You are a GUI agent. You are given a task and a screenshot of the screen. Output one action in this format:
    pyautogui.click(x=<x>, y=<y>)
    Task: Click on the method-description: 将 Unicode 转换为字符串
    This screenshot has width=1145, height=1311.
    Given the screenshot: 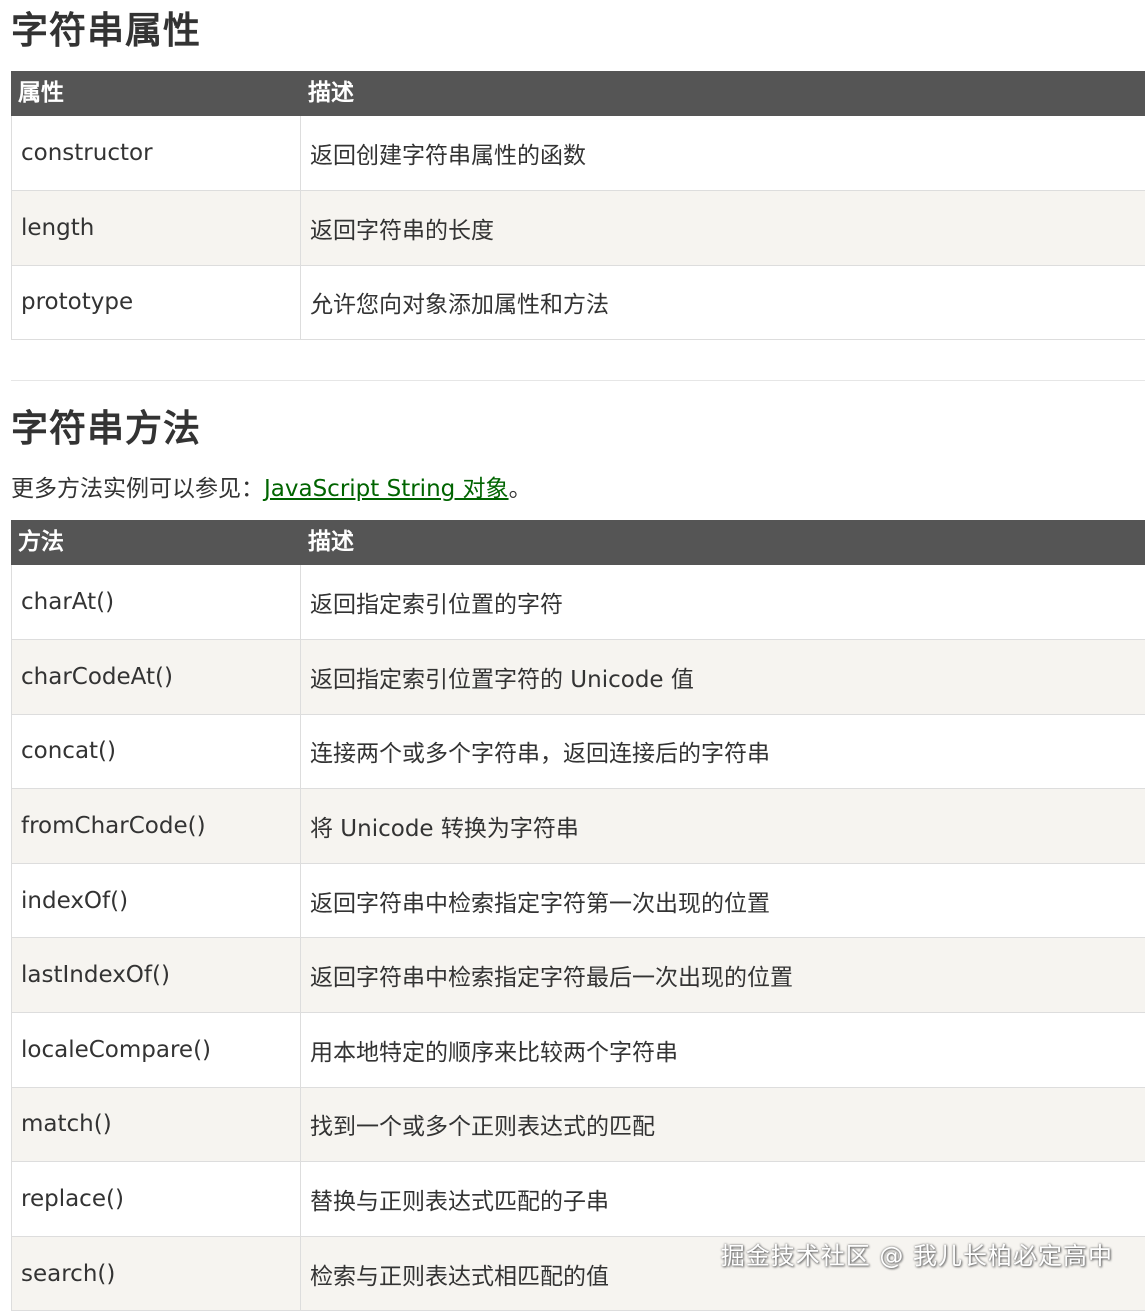 What is the action you would take?
    pyautogui.click(x=723, y=826)
    